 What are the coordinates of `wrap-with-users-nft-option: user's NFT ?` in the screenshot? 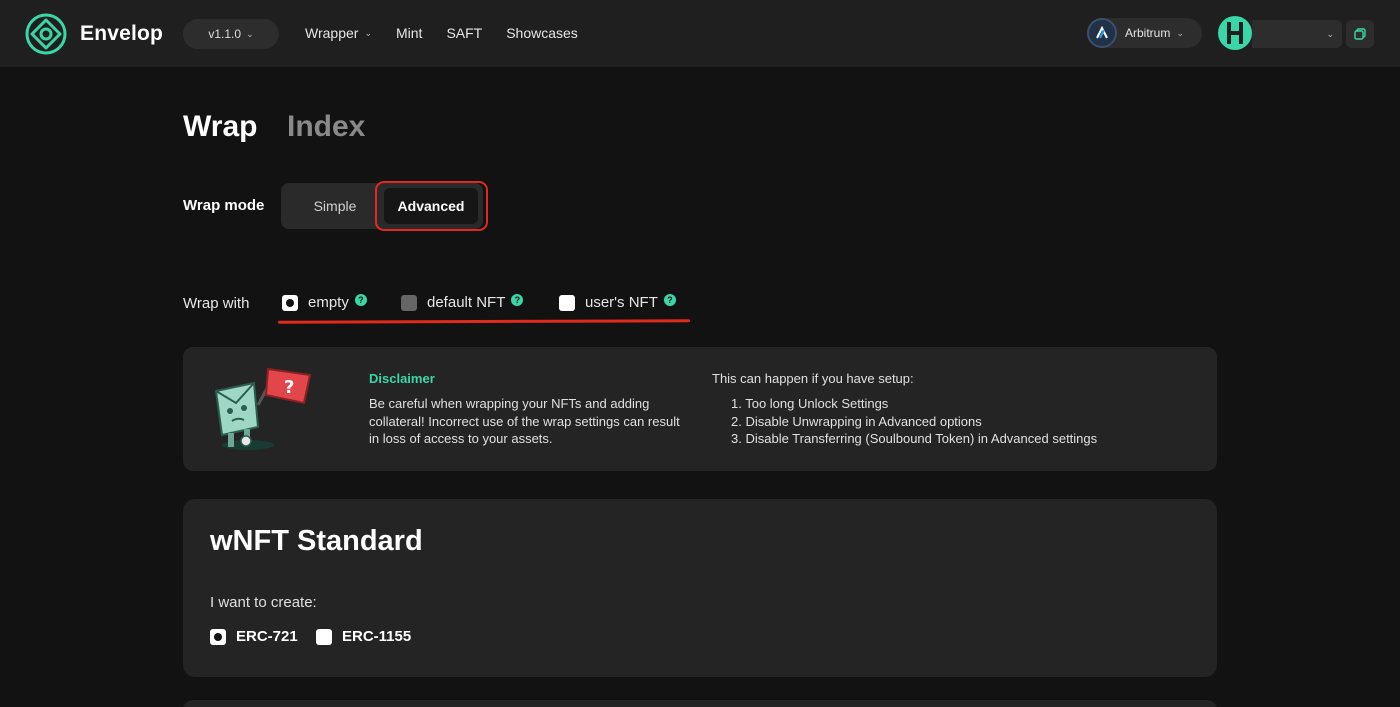 It's located at (617, 302).